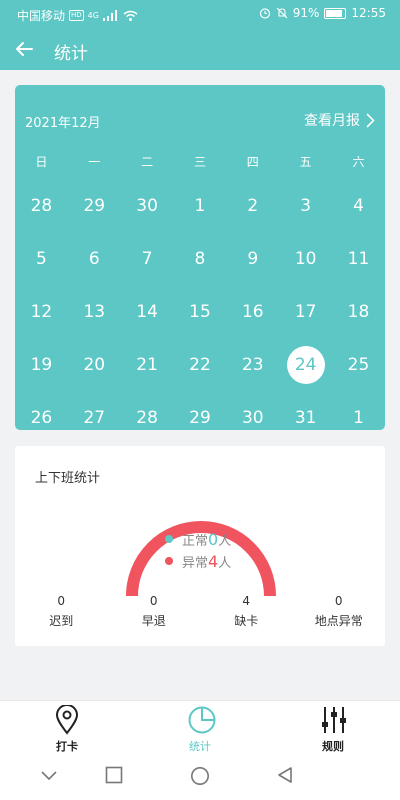 This screenshot has height=800, width=400. I want to click on calendar-day: 2, so click(252, 206).